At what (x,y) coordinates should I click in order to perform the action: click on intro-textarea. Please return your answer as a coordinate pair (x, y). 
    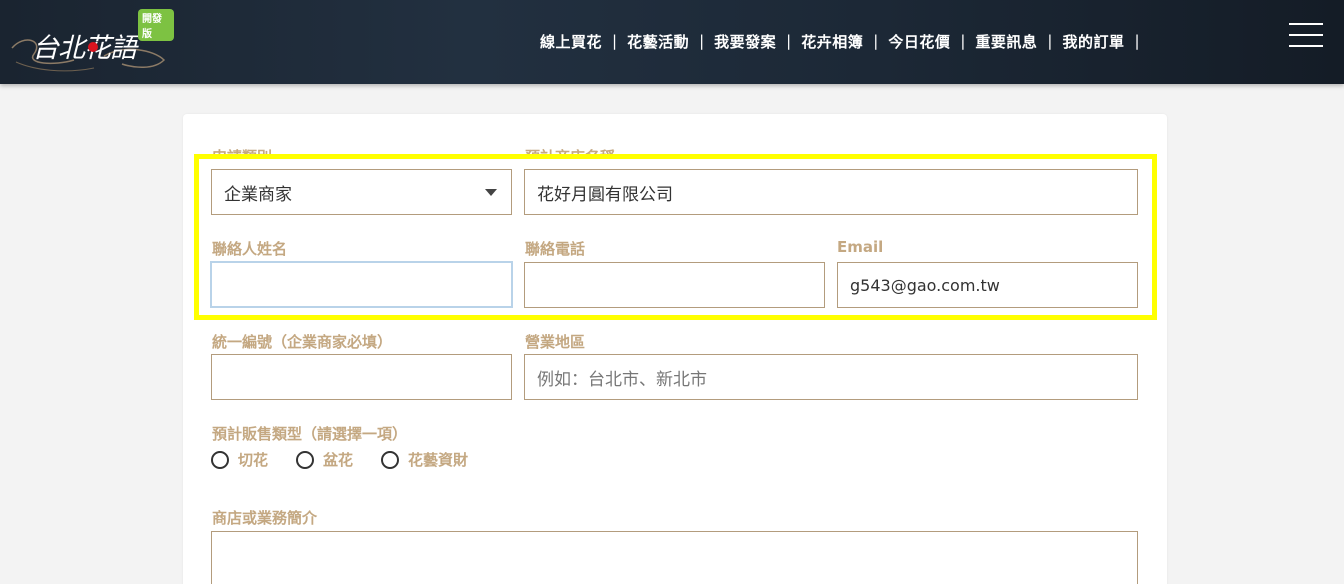
    Looking at the image, I should click on (674, 557).